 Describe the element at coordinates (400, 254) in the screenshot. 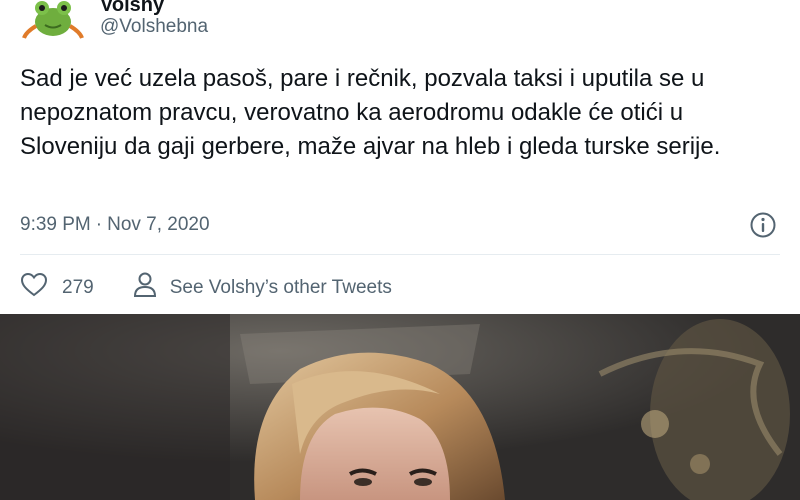

I see `divider` at that location.